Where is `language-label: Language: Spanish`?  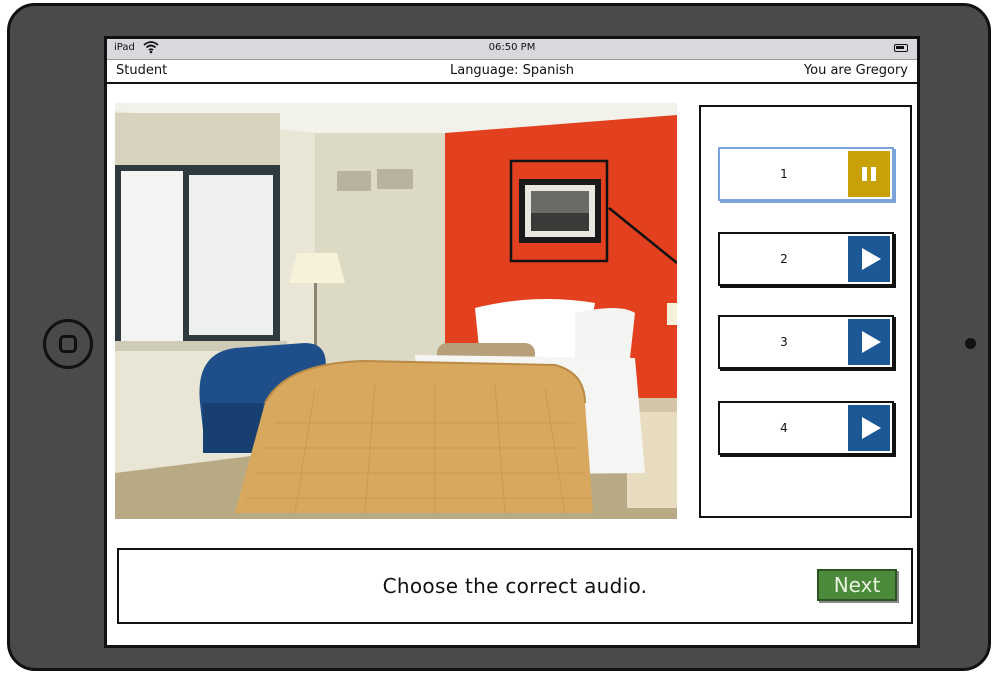 language-label: Language: Spanish is located at coordinates (511, 70).